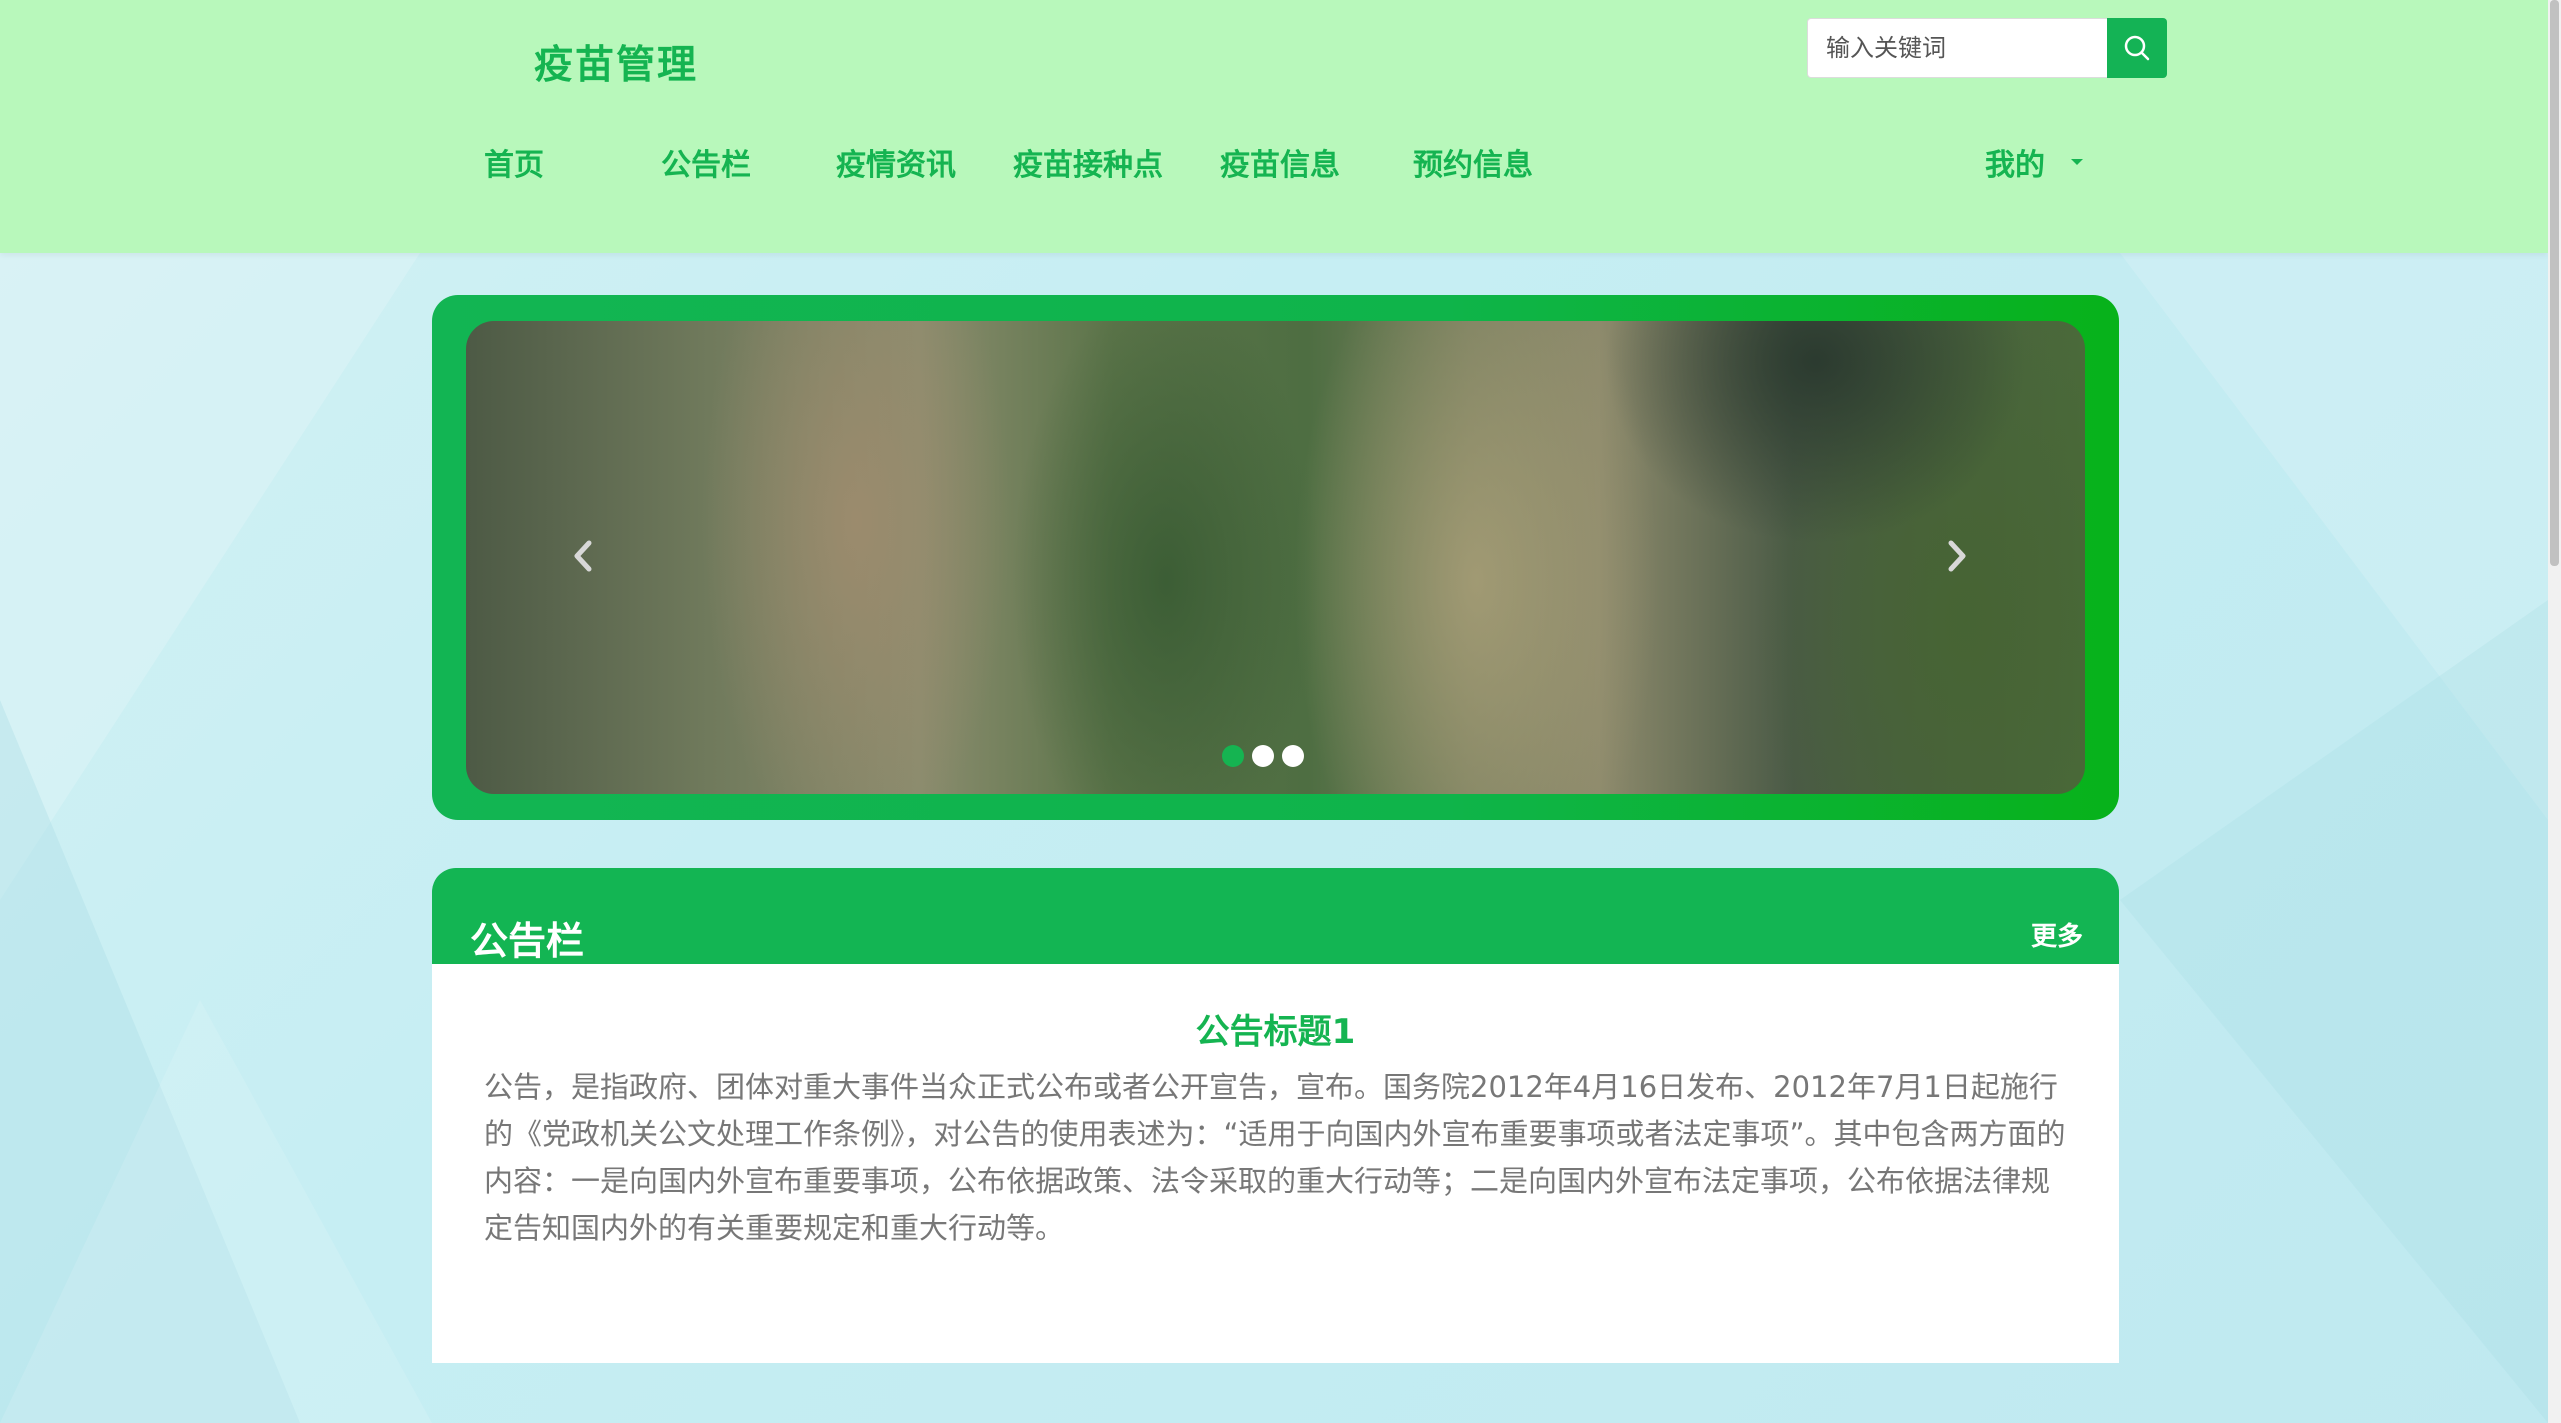  What do you see at coordinates (2554, 711) in the screenshot?
I see `page-scrollbar` at bounding box center [2554, 711].